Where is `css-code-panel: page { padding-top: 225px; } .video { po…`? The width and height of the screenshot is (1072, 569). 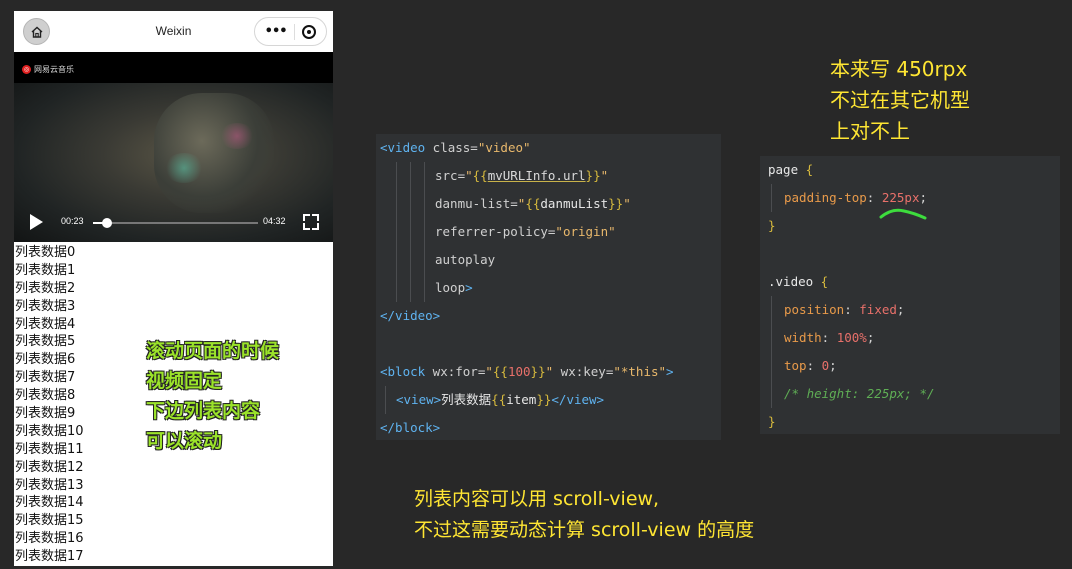 css-code-panel: page { padding-top: 225px; } .video { po… is located at coordinates (910, 295).